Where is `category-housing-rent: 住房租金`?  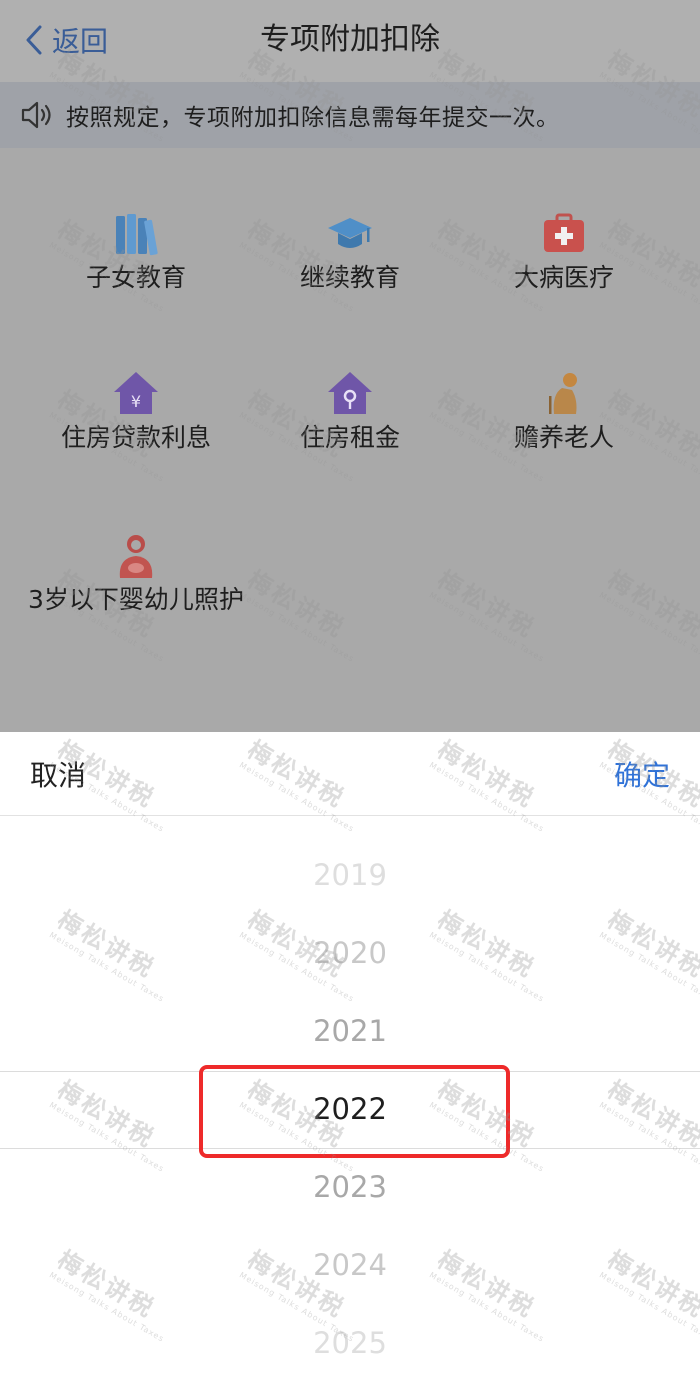
category-housing-rent: 住房租金 is located at coordinates (350, 412).